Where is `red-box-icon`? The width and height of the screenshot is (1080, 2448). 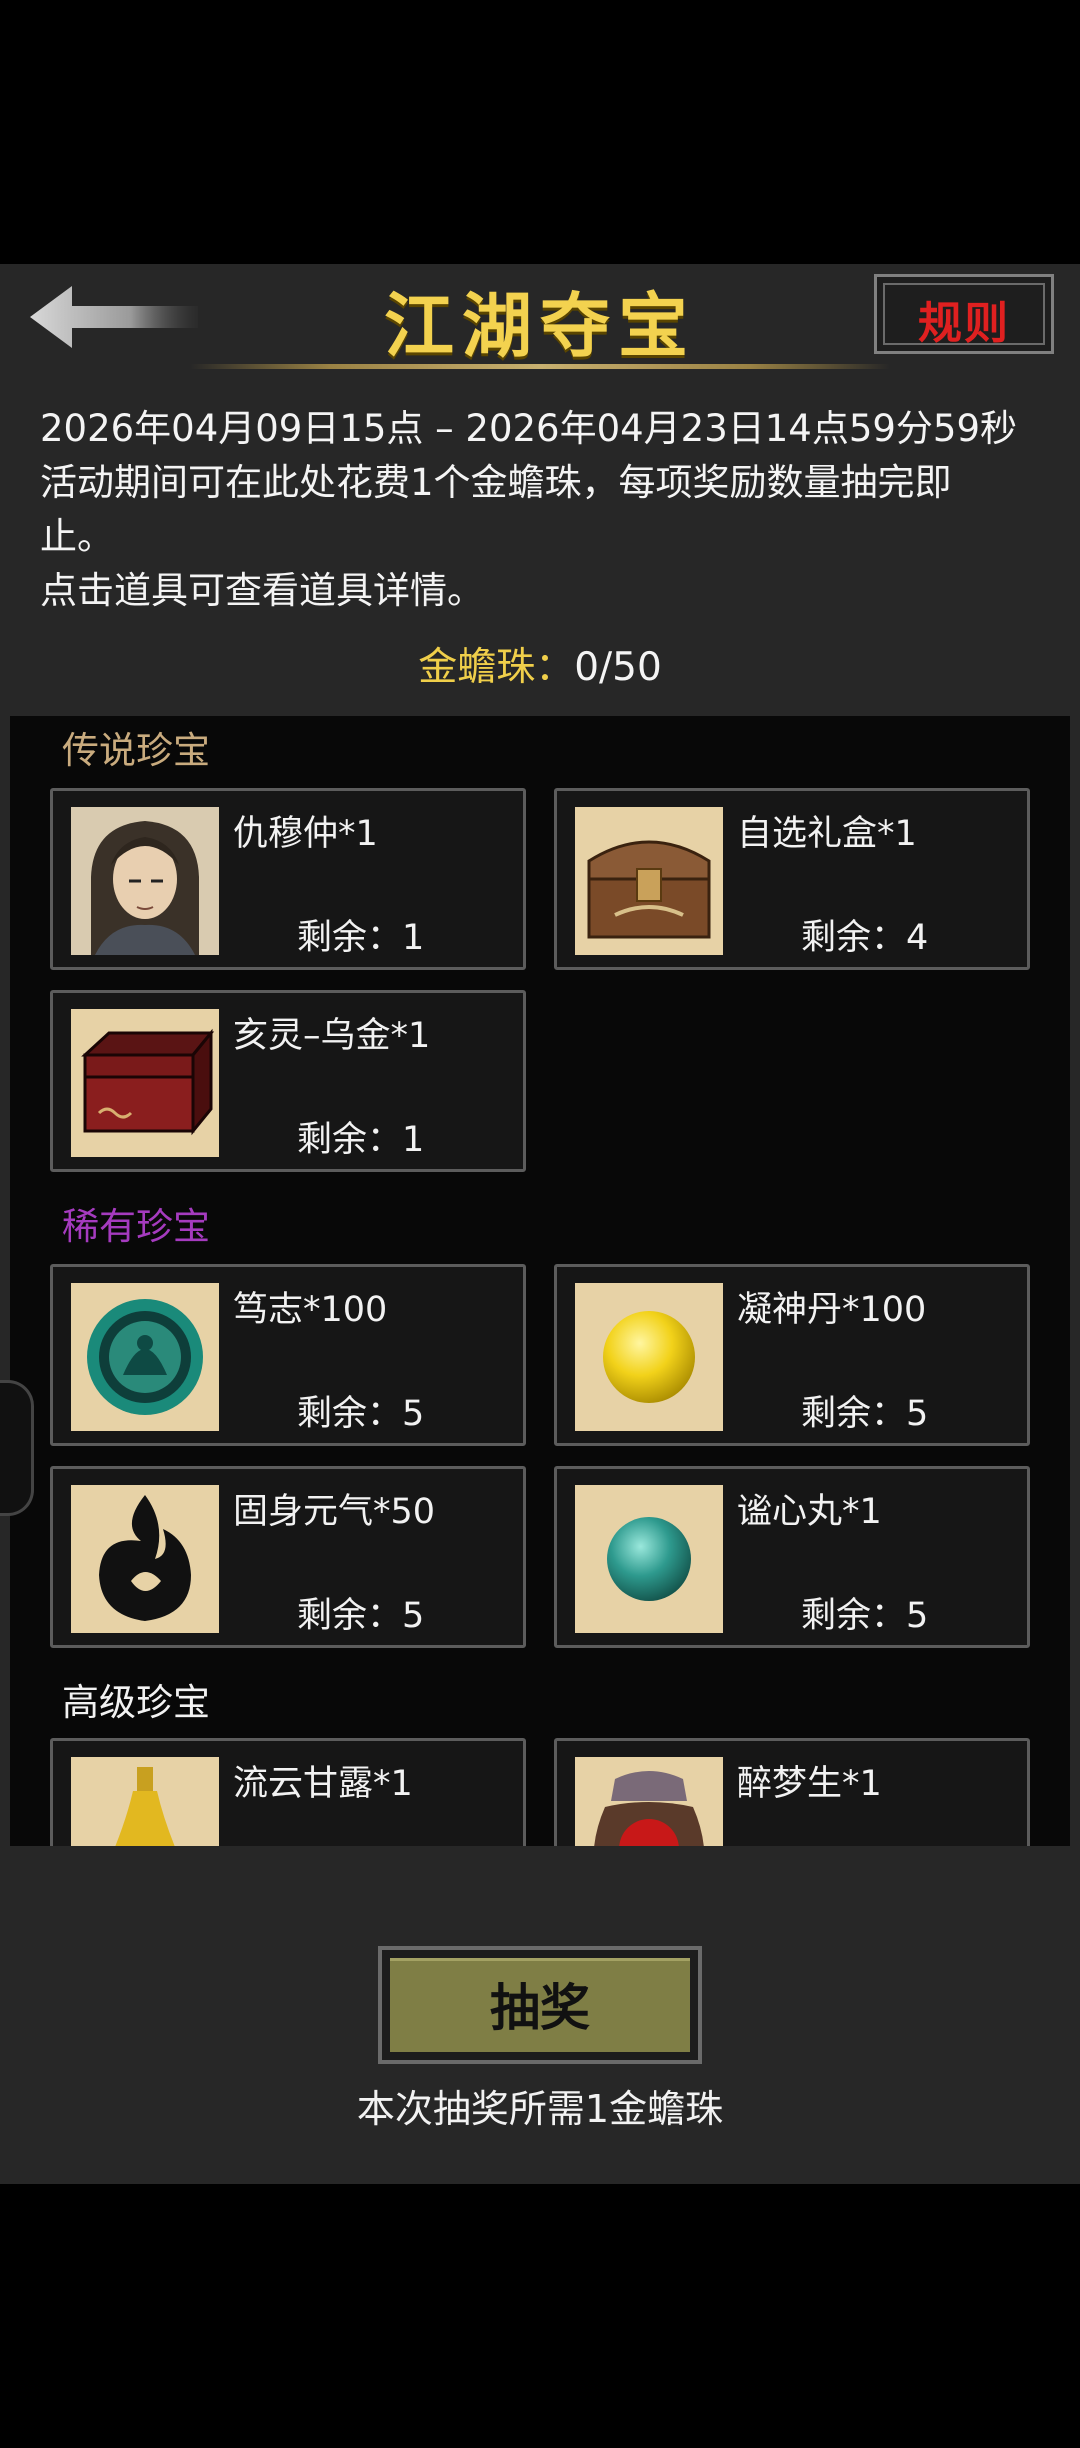
red-box-icon is located at coordinates (145, 1083).